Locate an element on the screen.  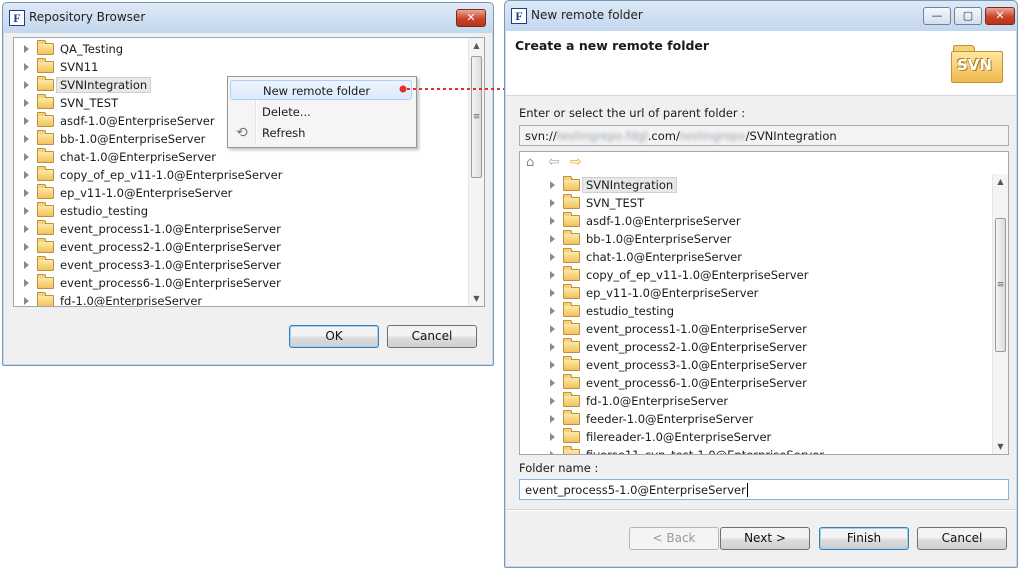
tree-row: filereader-1.0@EnterpriseServer is located at coordinates (660, 436).